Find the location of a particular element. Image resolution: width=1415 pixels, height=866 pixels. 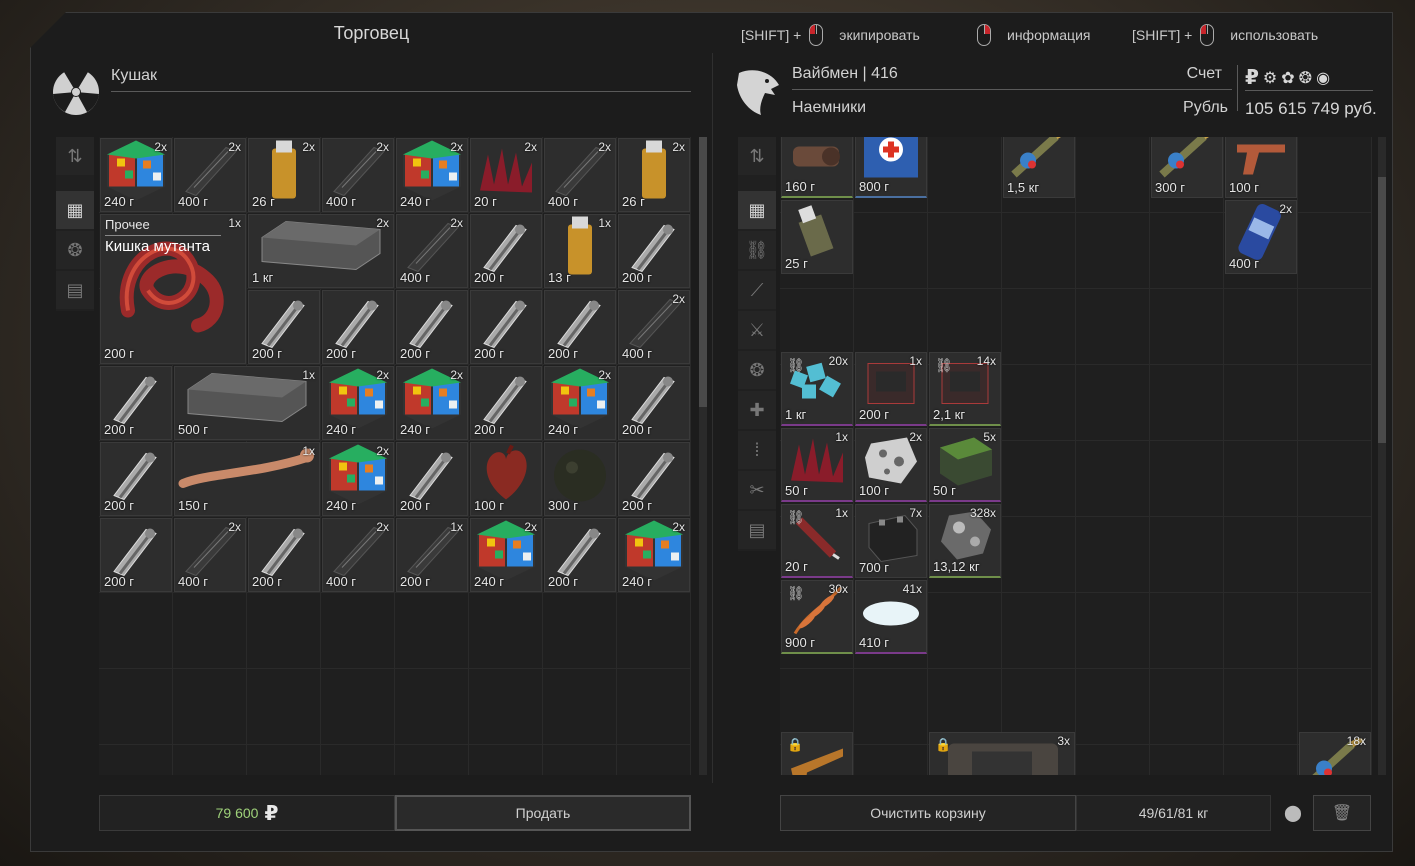

header-divider is located at coordinates (1237, 88).